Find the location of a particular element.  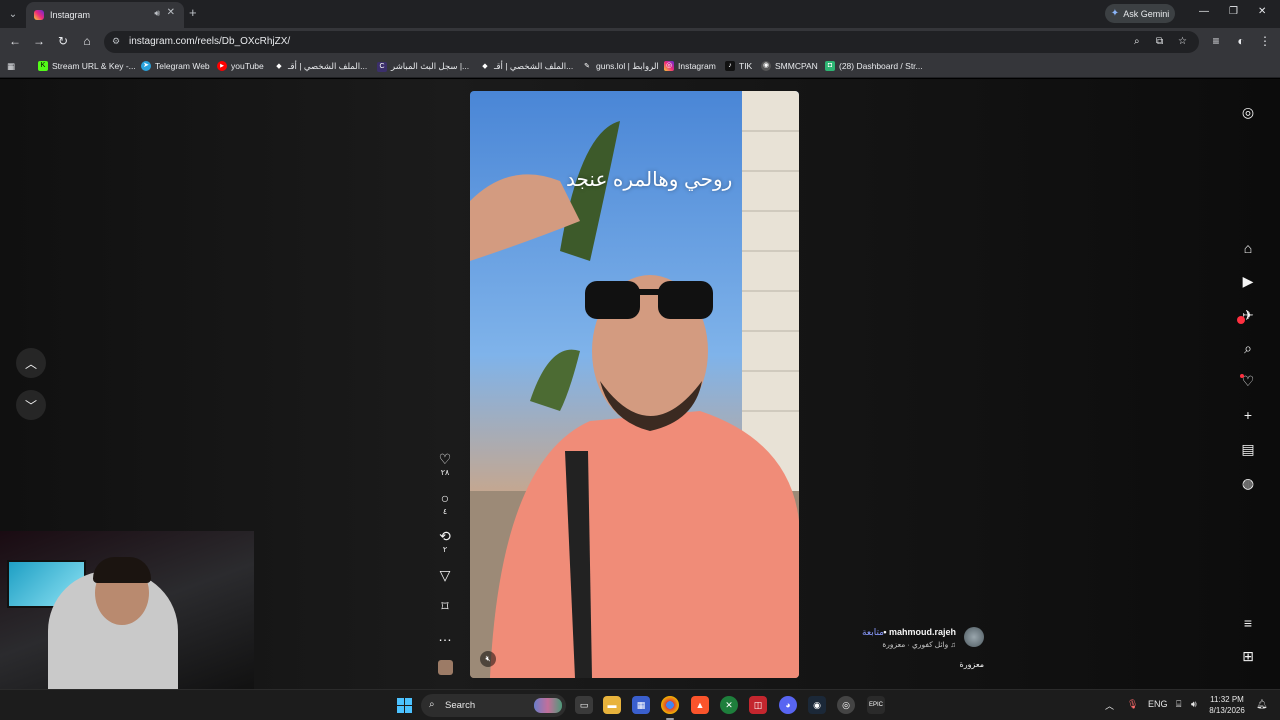

streamer-webcam is located at coordinates (127, 610).